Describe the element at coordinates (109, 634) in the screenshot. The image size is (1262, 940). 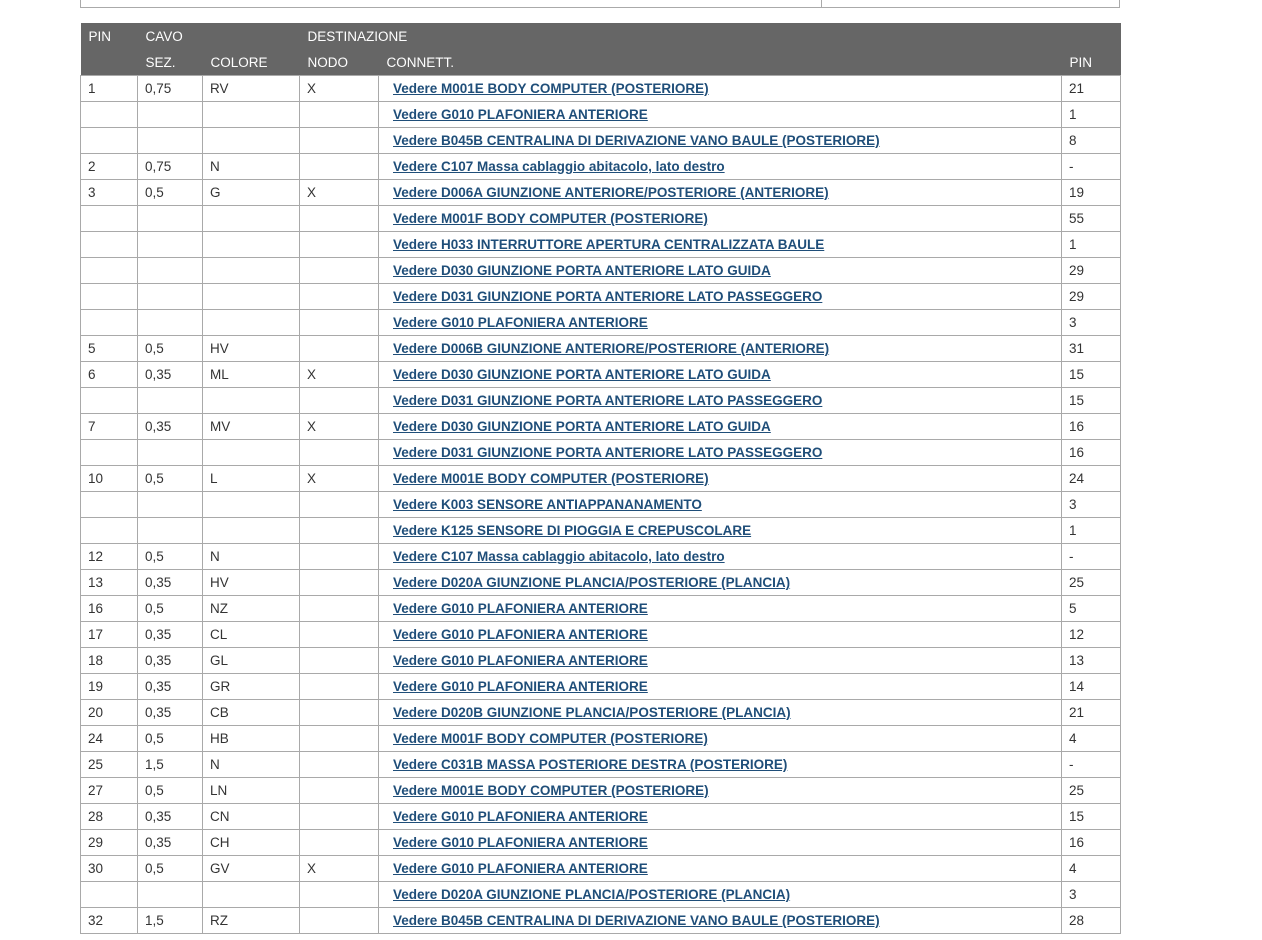
I see `cell-pin: 17` at that location.